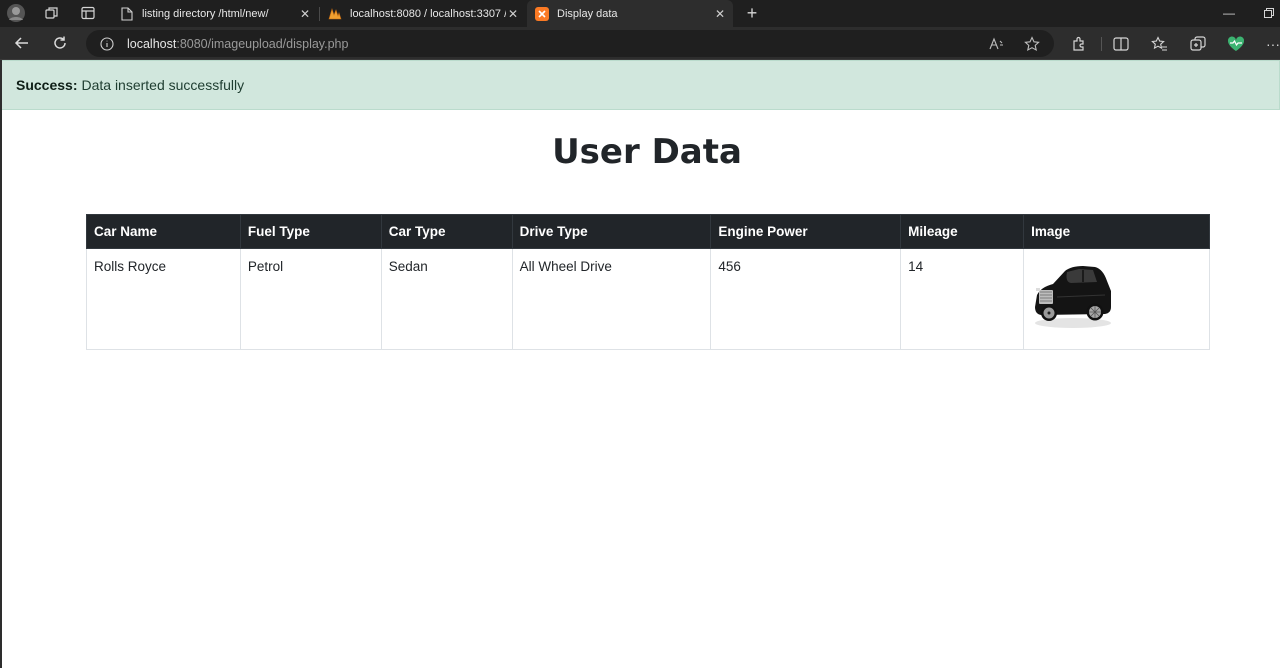 This screenshot has width=1280, height=668. Describe the element at coordinates (997, 44) in the screenshot. I see `read-aloud-icon` at that location.